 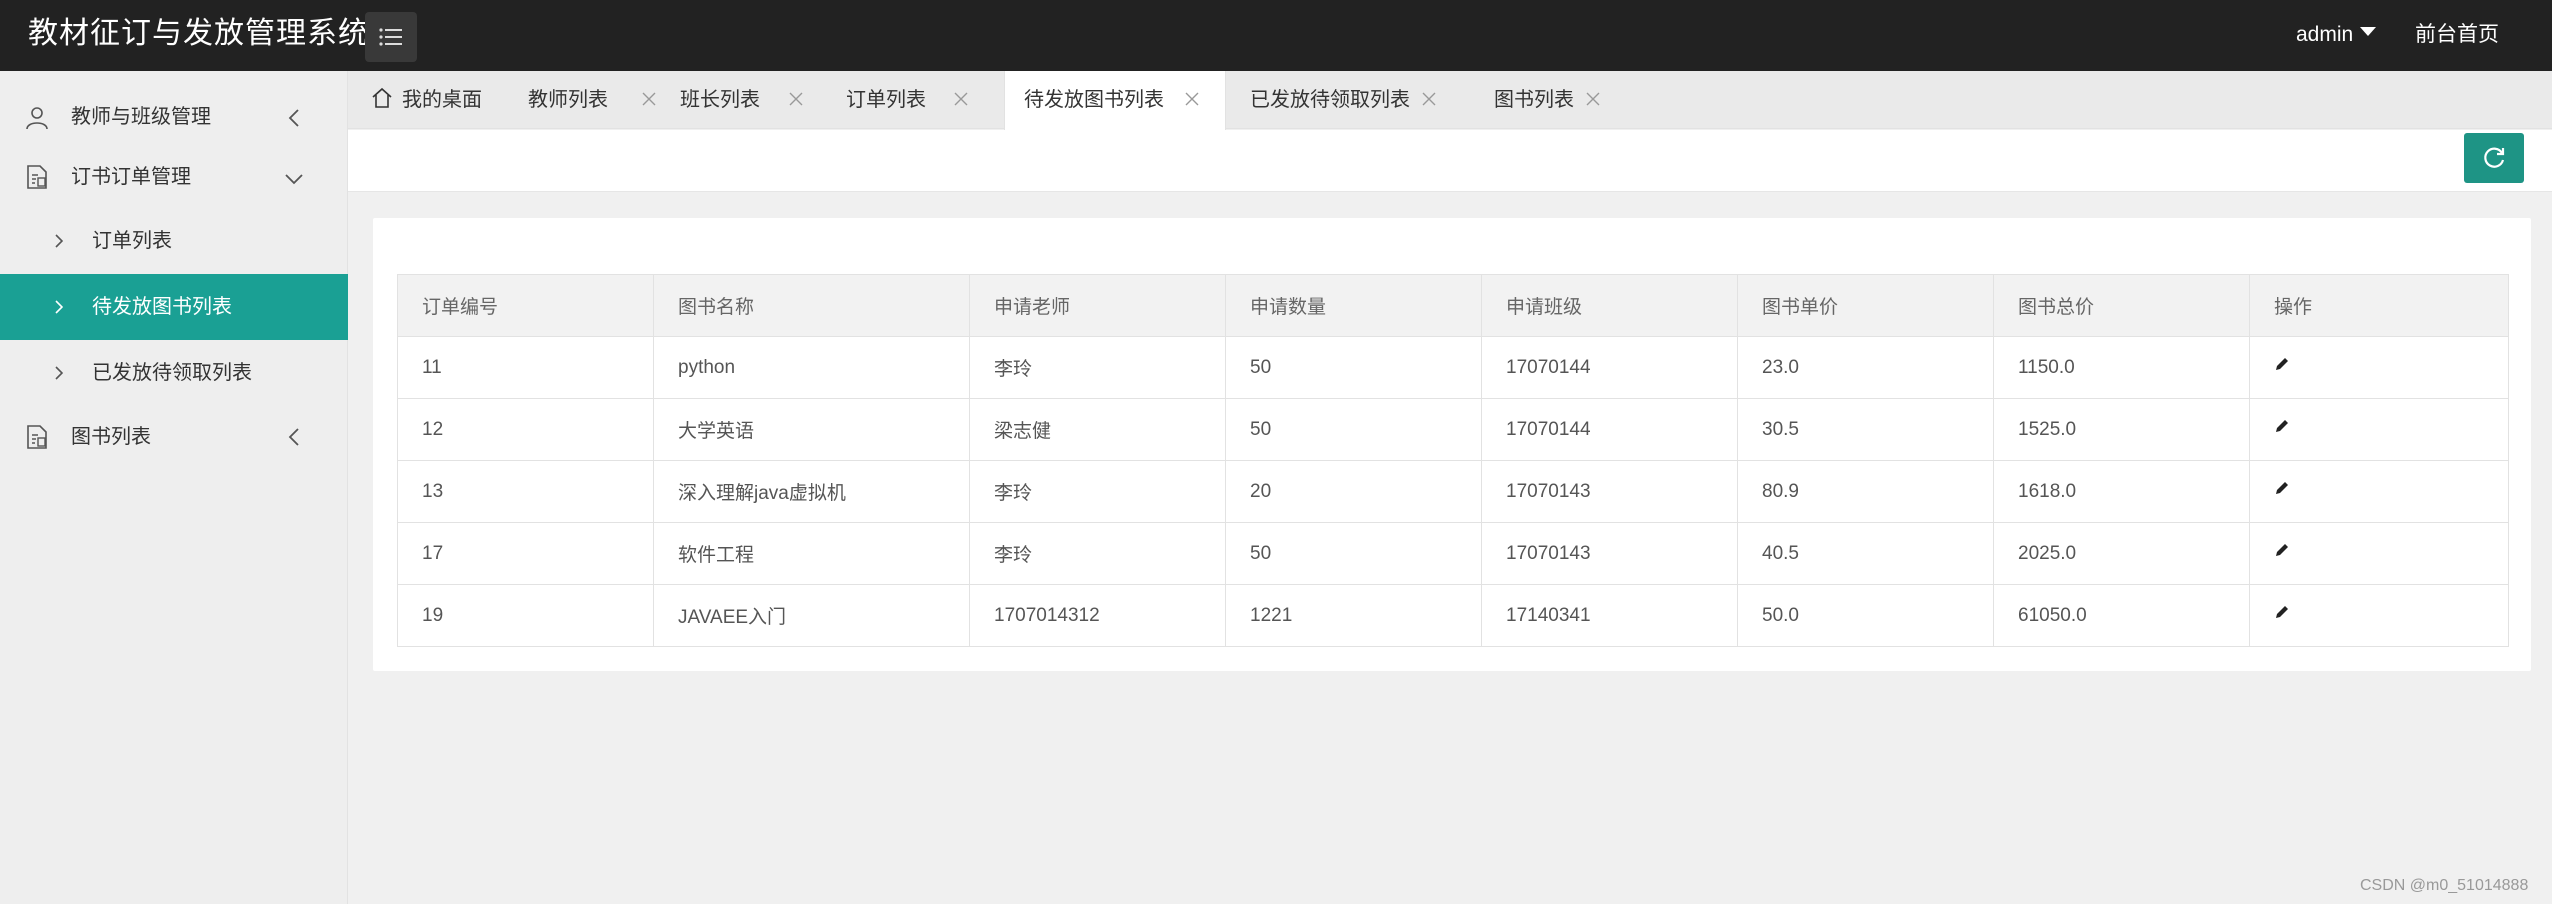 I want to click on table-cell: 深入理解java虚拟机, so click(x=811, y=491).